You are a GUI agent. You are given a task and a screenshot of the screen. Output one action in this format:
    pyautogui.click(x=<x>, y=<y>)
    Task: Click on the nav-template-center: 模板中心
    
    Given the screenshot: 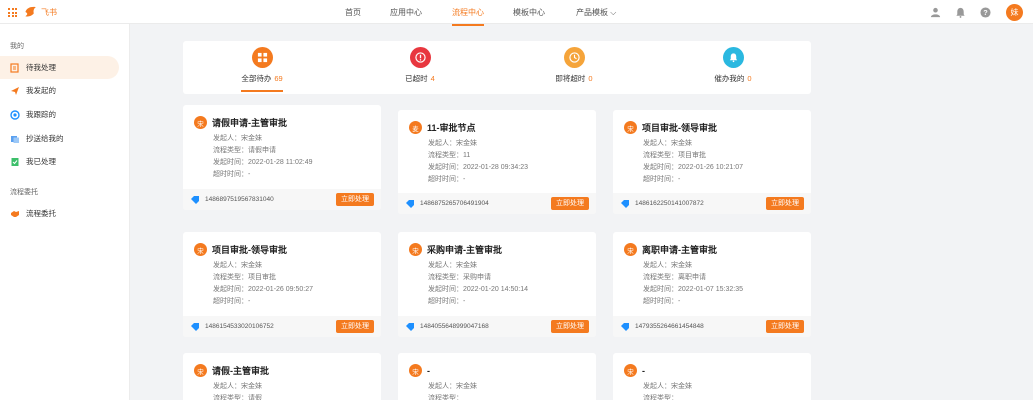 What is the action you would take?
    pyautogui.click(x=529, y=12)
    